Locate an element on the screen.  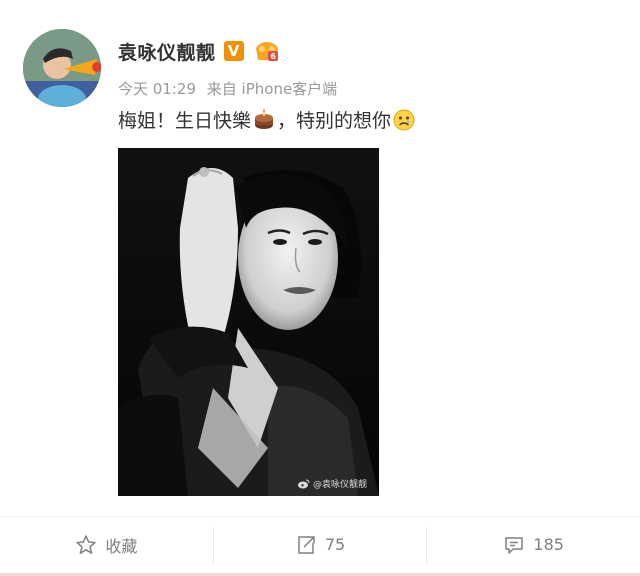
action-bar: 收藏 75 185 is located at coordinates (320, 544).